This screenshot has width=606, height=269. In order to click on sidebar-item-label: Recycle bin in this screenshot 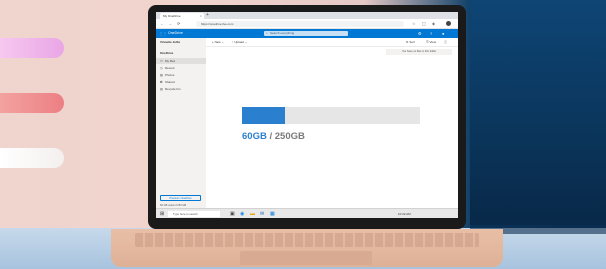, I will do `click(173, 89)`.